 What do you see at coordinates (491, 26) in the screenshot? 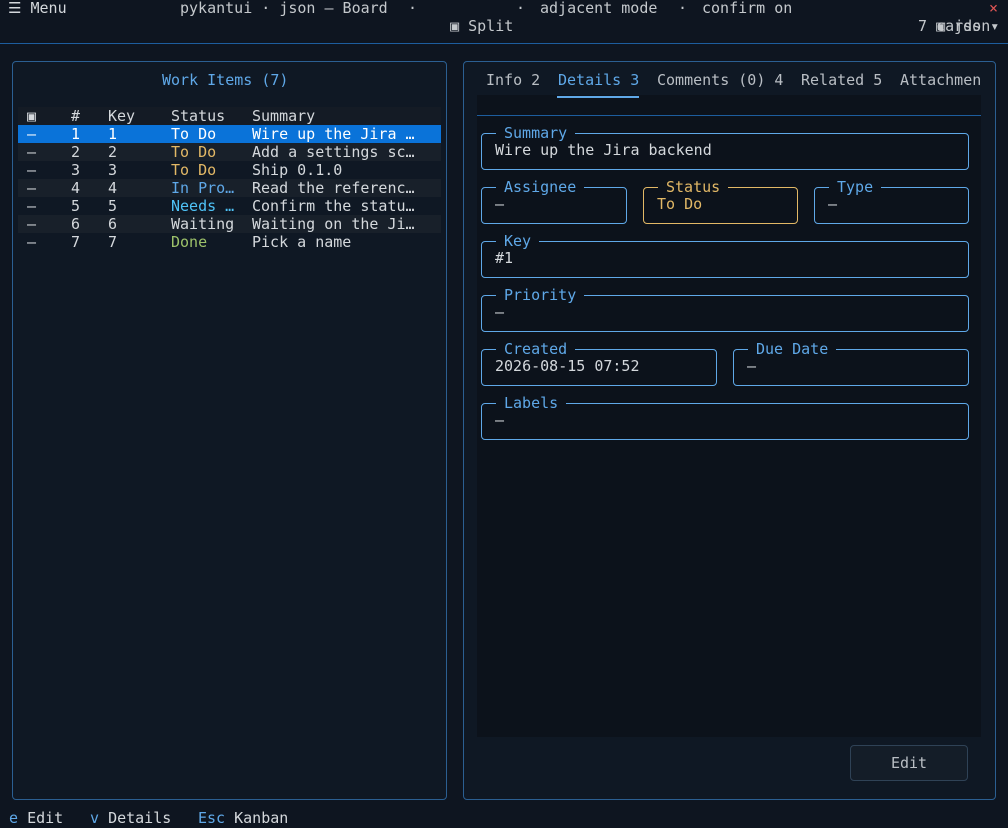
I see `split-label: Split` at bounding box center [491, 26].